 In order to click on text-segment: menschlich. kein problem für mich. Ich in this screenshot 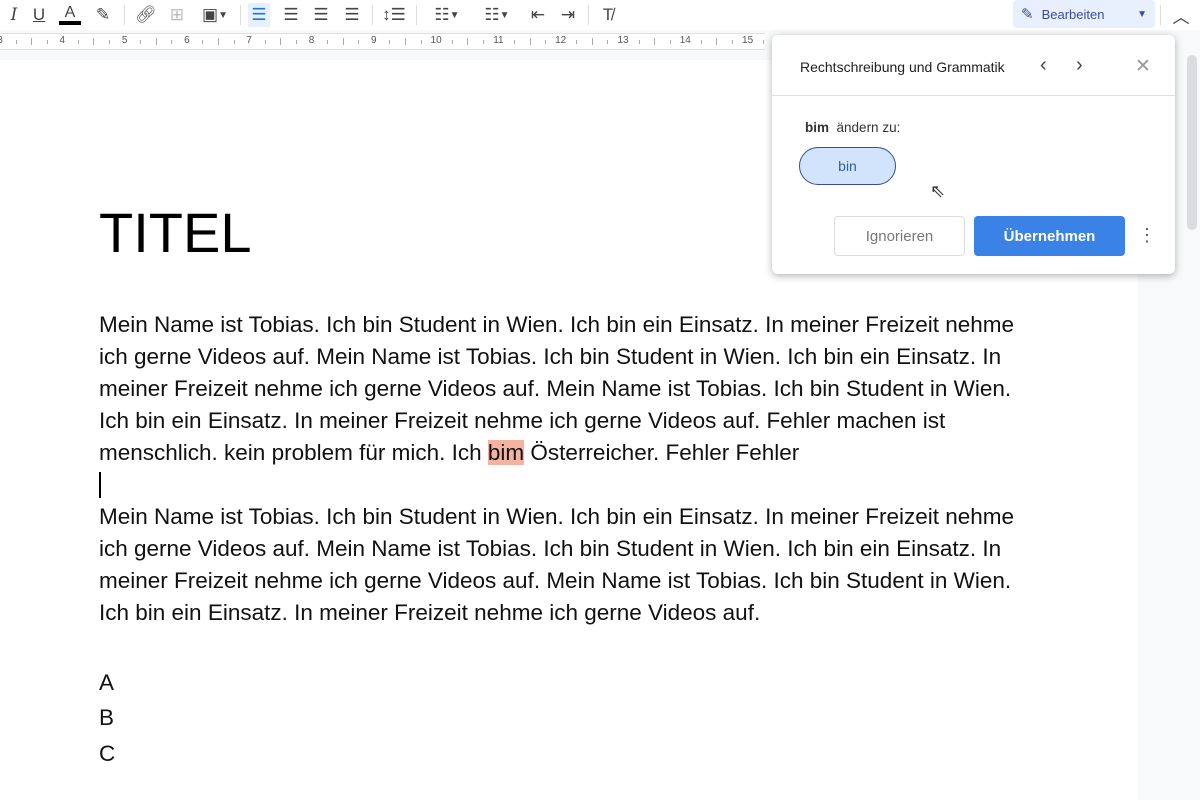, I will do `click(293, 452)`.